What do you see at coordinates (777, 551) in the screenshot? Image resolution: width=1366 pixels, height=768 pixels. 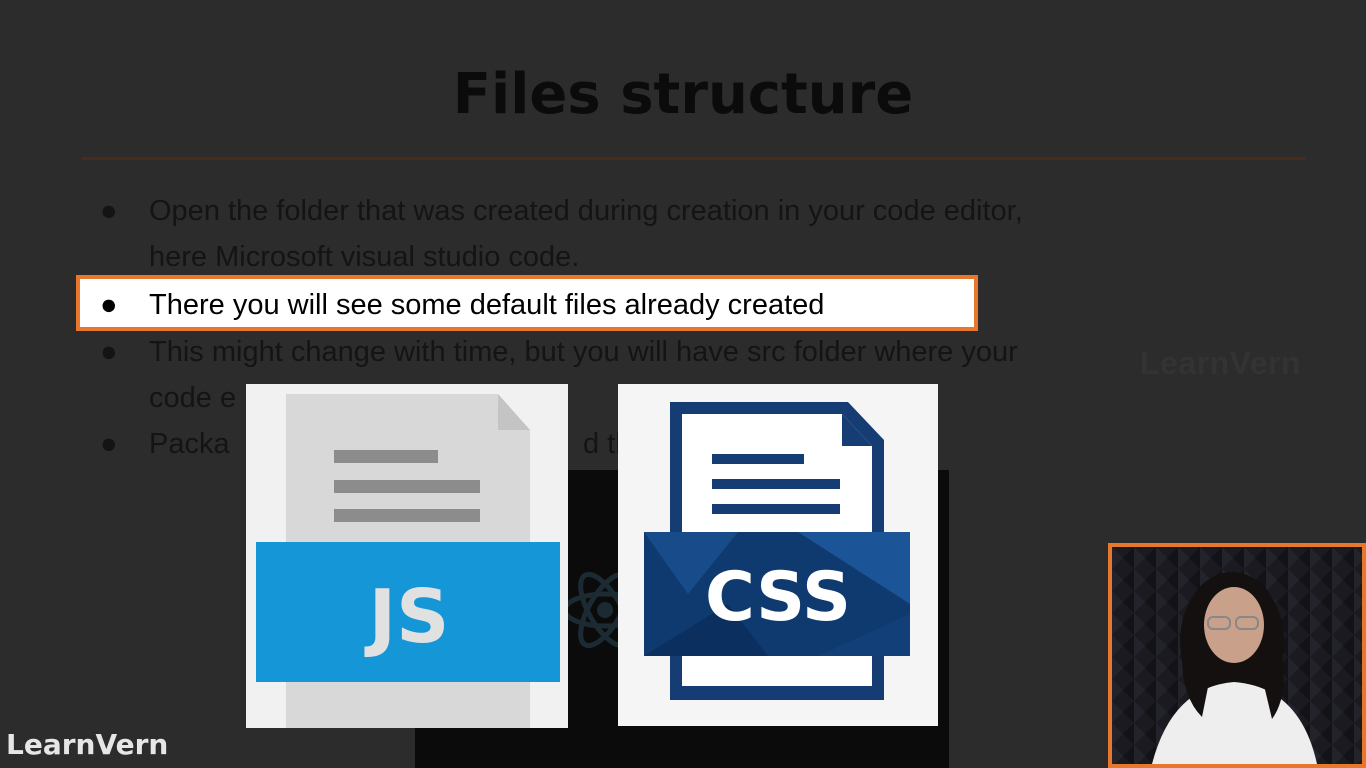 I see `css-file-icon: CSS` at bounding box center [777, 551].